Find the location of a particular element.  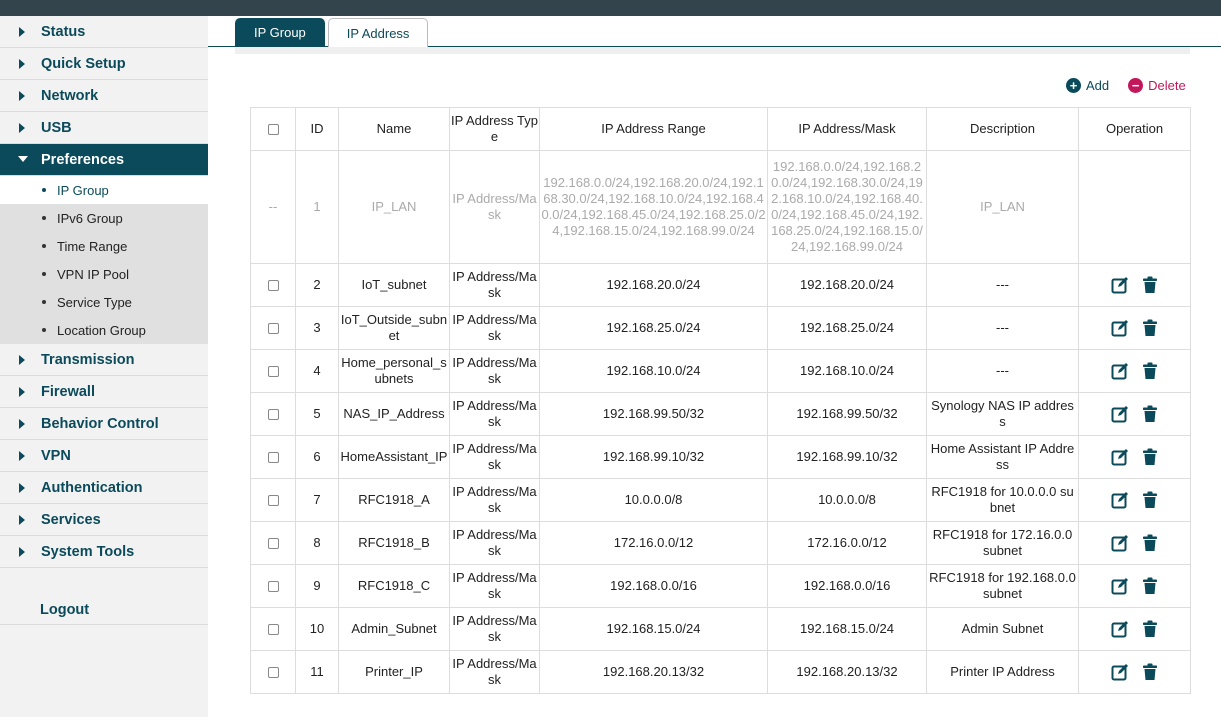

submenu-item-ip-group: IP Group is located at coordinates (104, 190).